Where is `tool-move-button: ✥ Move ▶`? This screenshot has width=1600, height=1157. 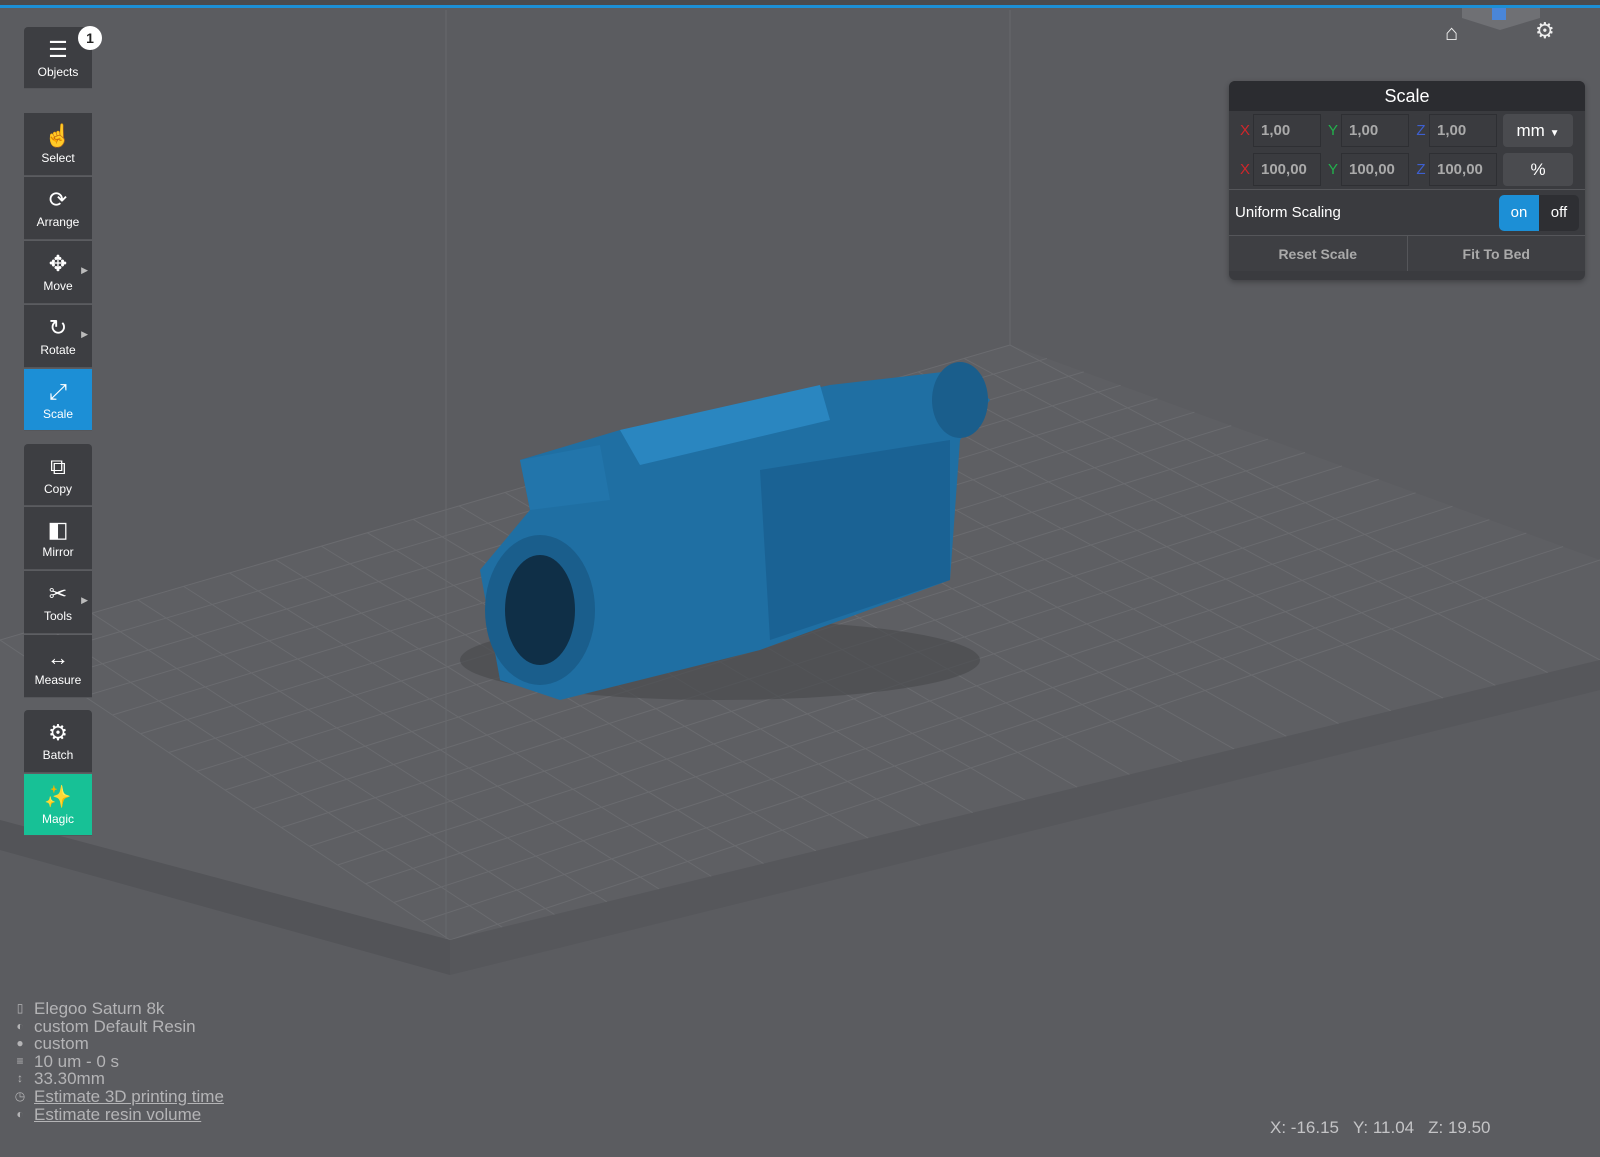 tool-move-button: ✥ Move ▶ is located at coordinates (58, 272).